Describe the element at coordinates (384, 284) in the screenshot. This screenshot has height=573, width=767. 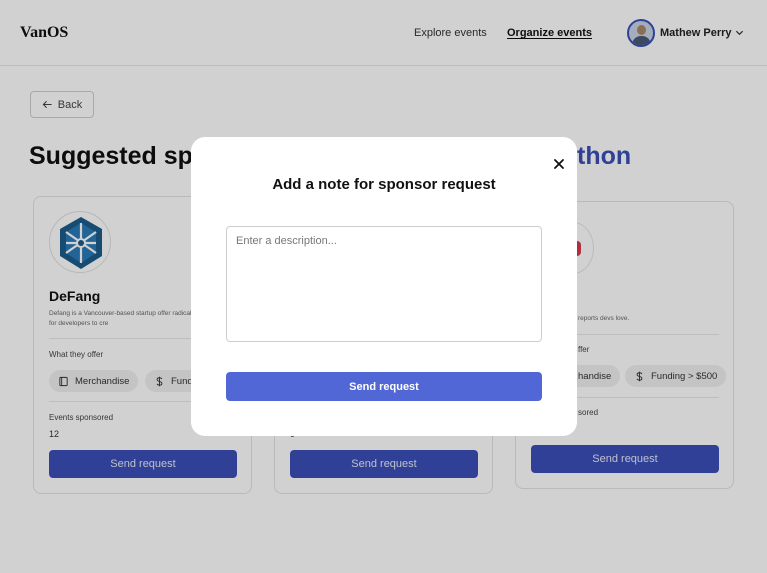
I see `description-textarea` at that location.